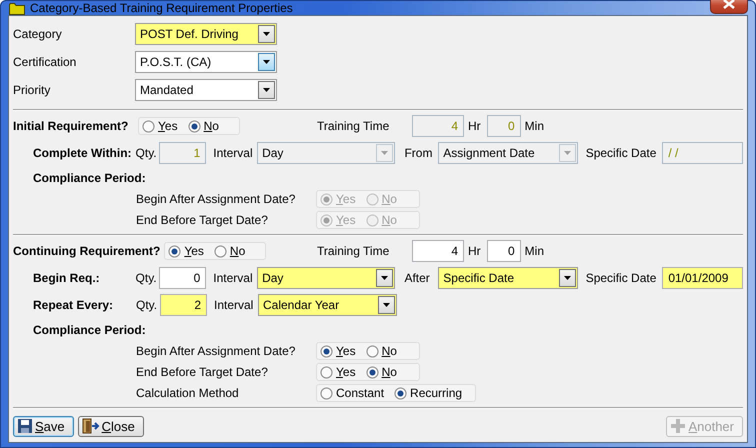  What do you see at coordinates (326, 278) in the screenshot?
I see `dropdown: Day` at bounding box center [326, 278].